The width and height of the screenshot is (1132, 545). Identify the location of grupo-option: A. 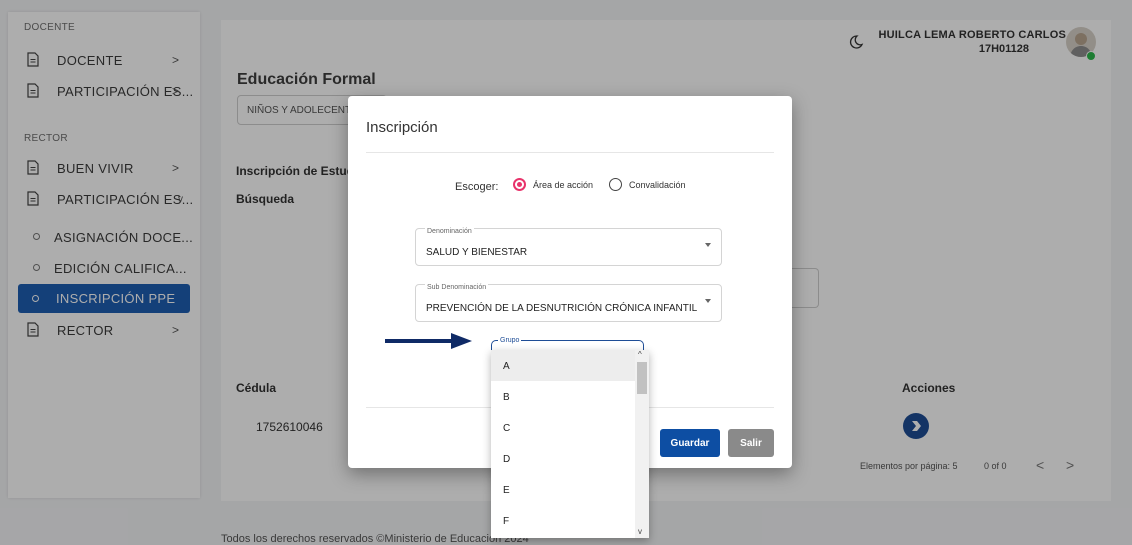
(563, 365).